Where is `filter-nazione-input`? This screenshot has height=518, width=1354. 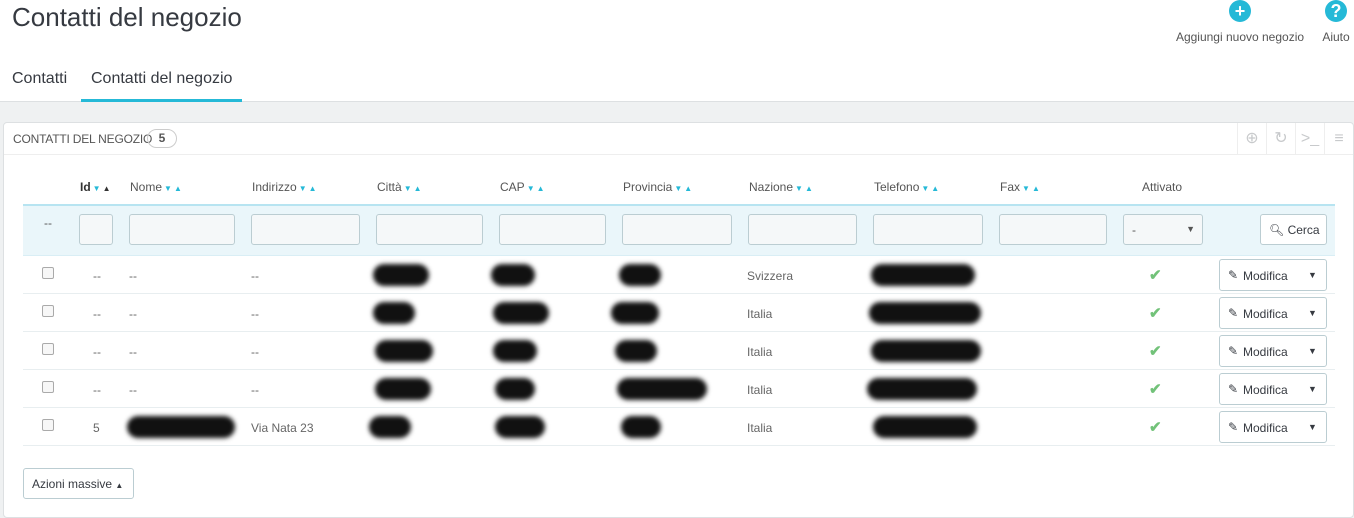 filter-nazione-input is located at coordinates (802, 229).